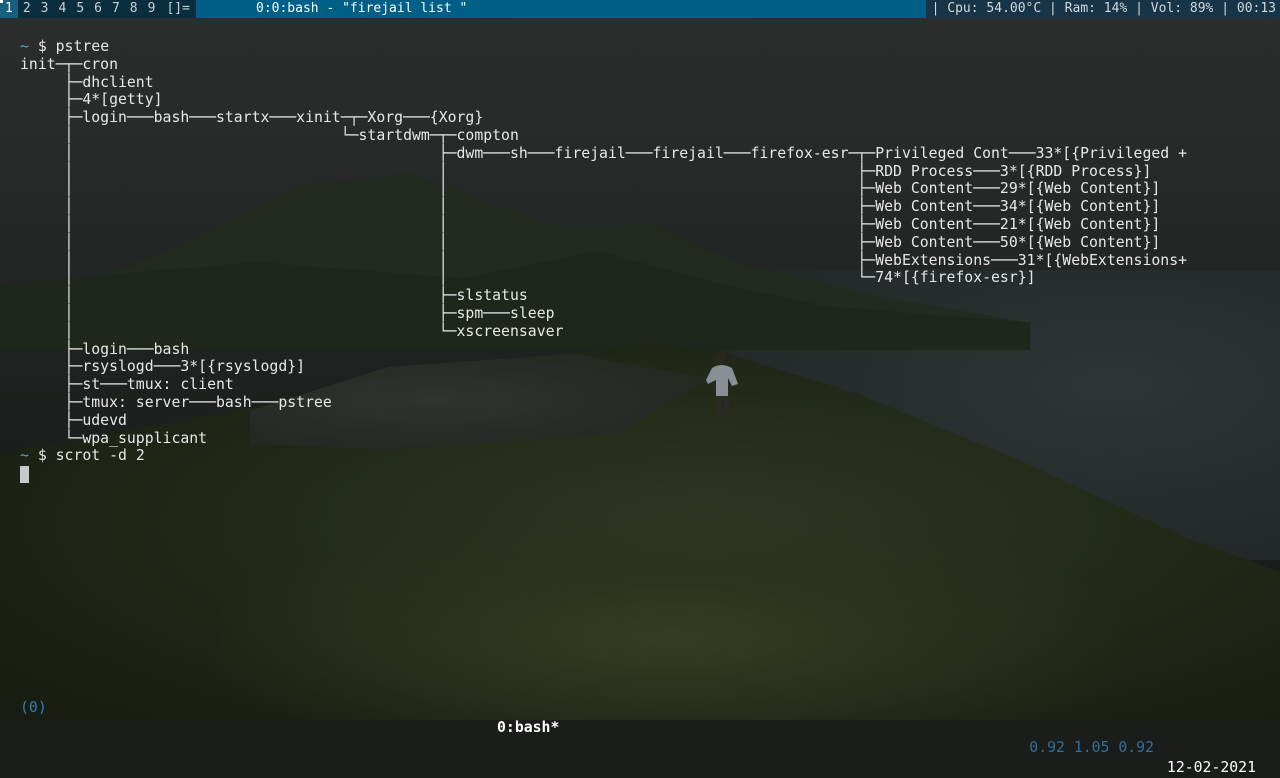 The height and width of the screenshot is (778, 1280). Describe the element at coordinates (134, 9) in the screenshot. I see `workspace-tag-8: 8` at that location.